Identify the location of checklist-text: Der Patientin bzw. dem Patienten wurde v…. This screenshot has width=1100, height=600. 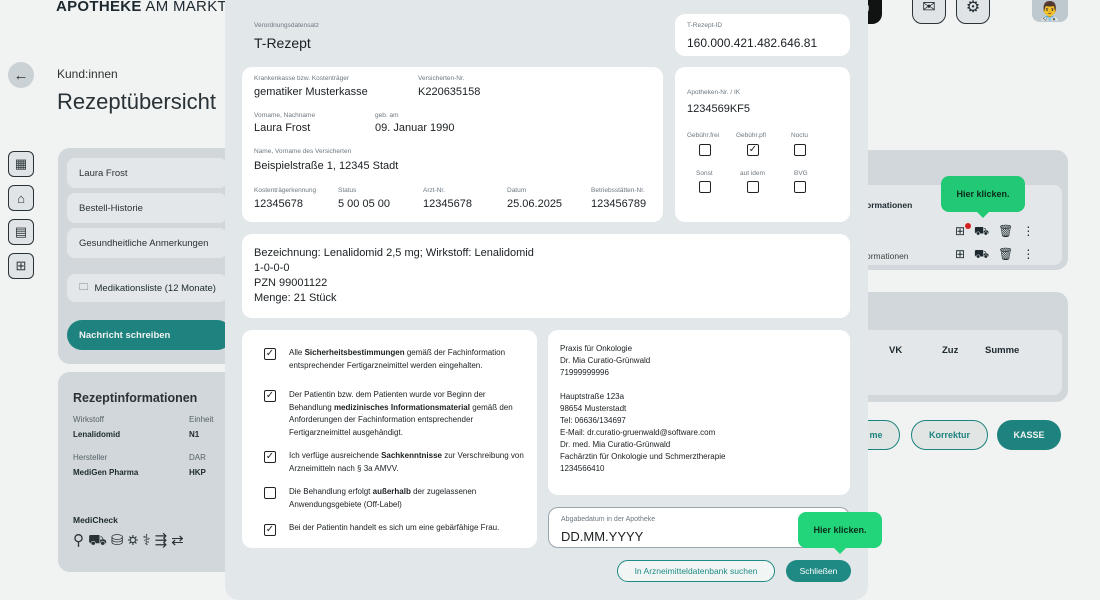
(401, 413).